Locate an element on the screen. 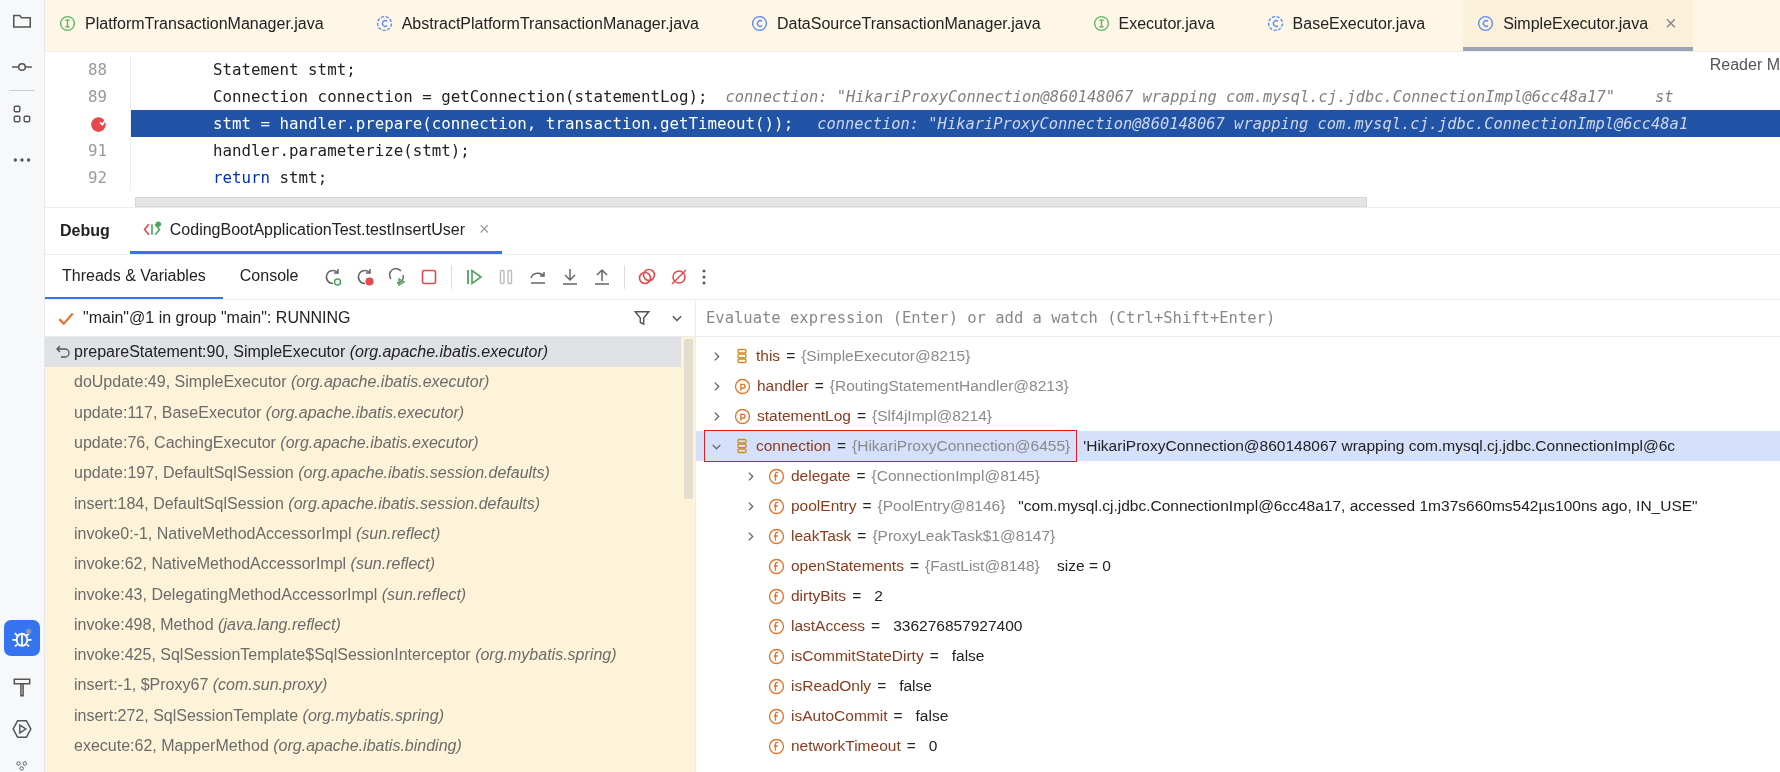  view-tab: Console is located at coordinates (269, 277).